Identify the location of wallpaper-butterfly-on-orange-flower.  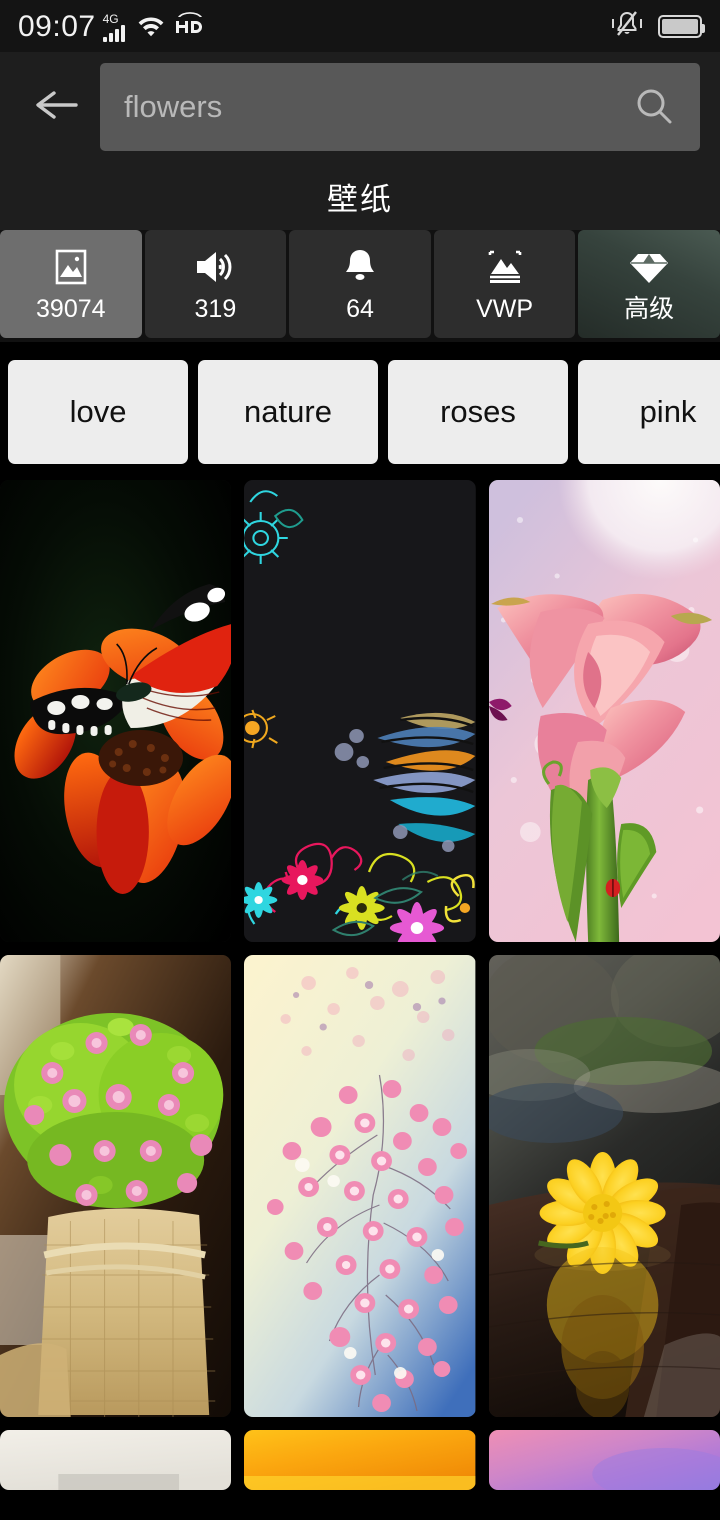
(116, 711).